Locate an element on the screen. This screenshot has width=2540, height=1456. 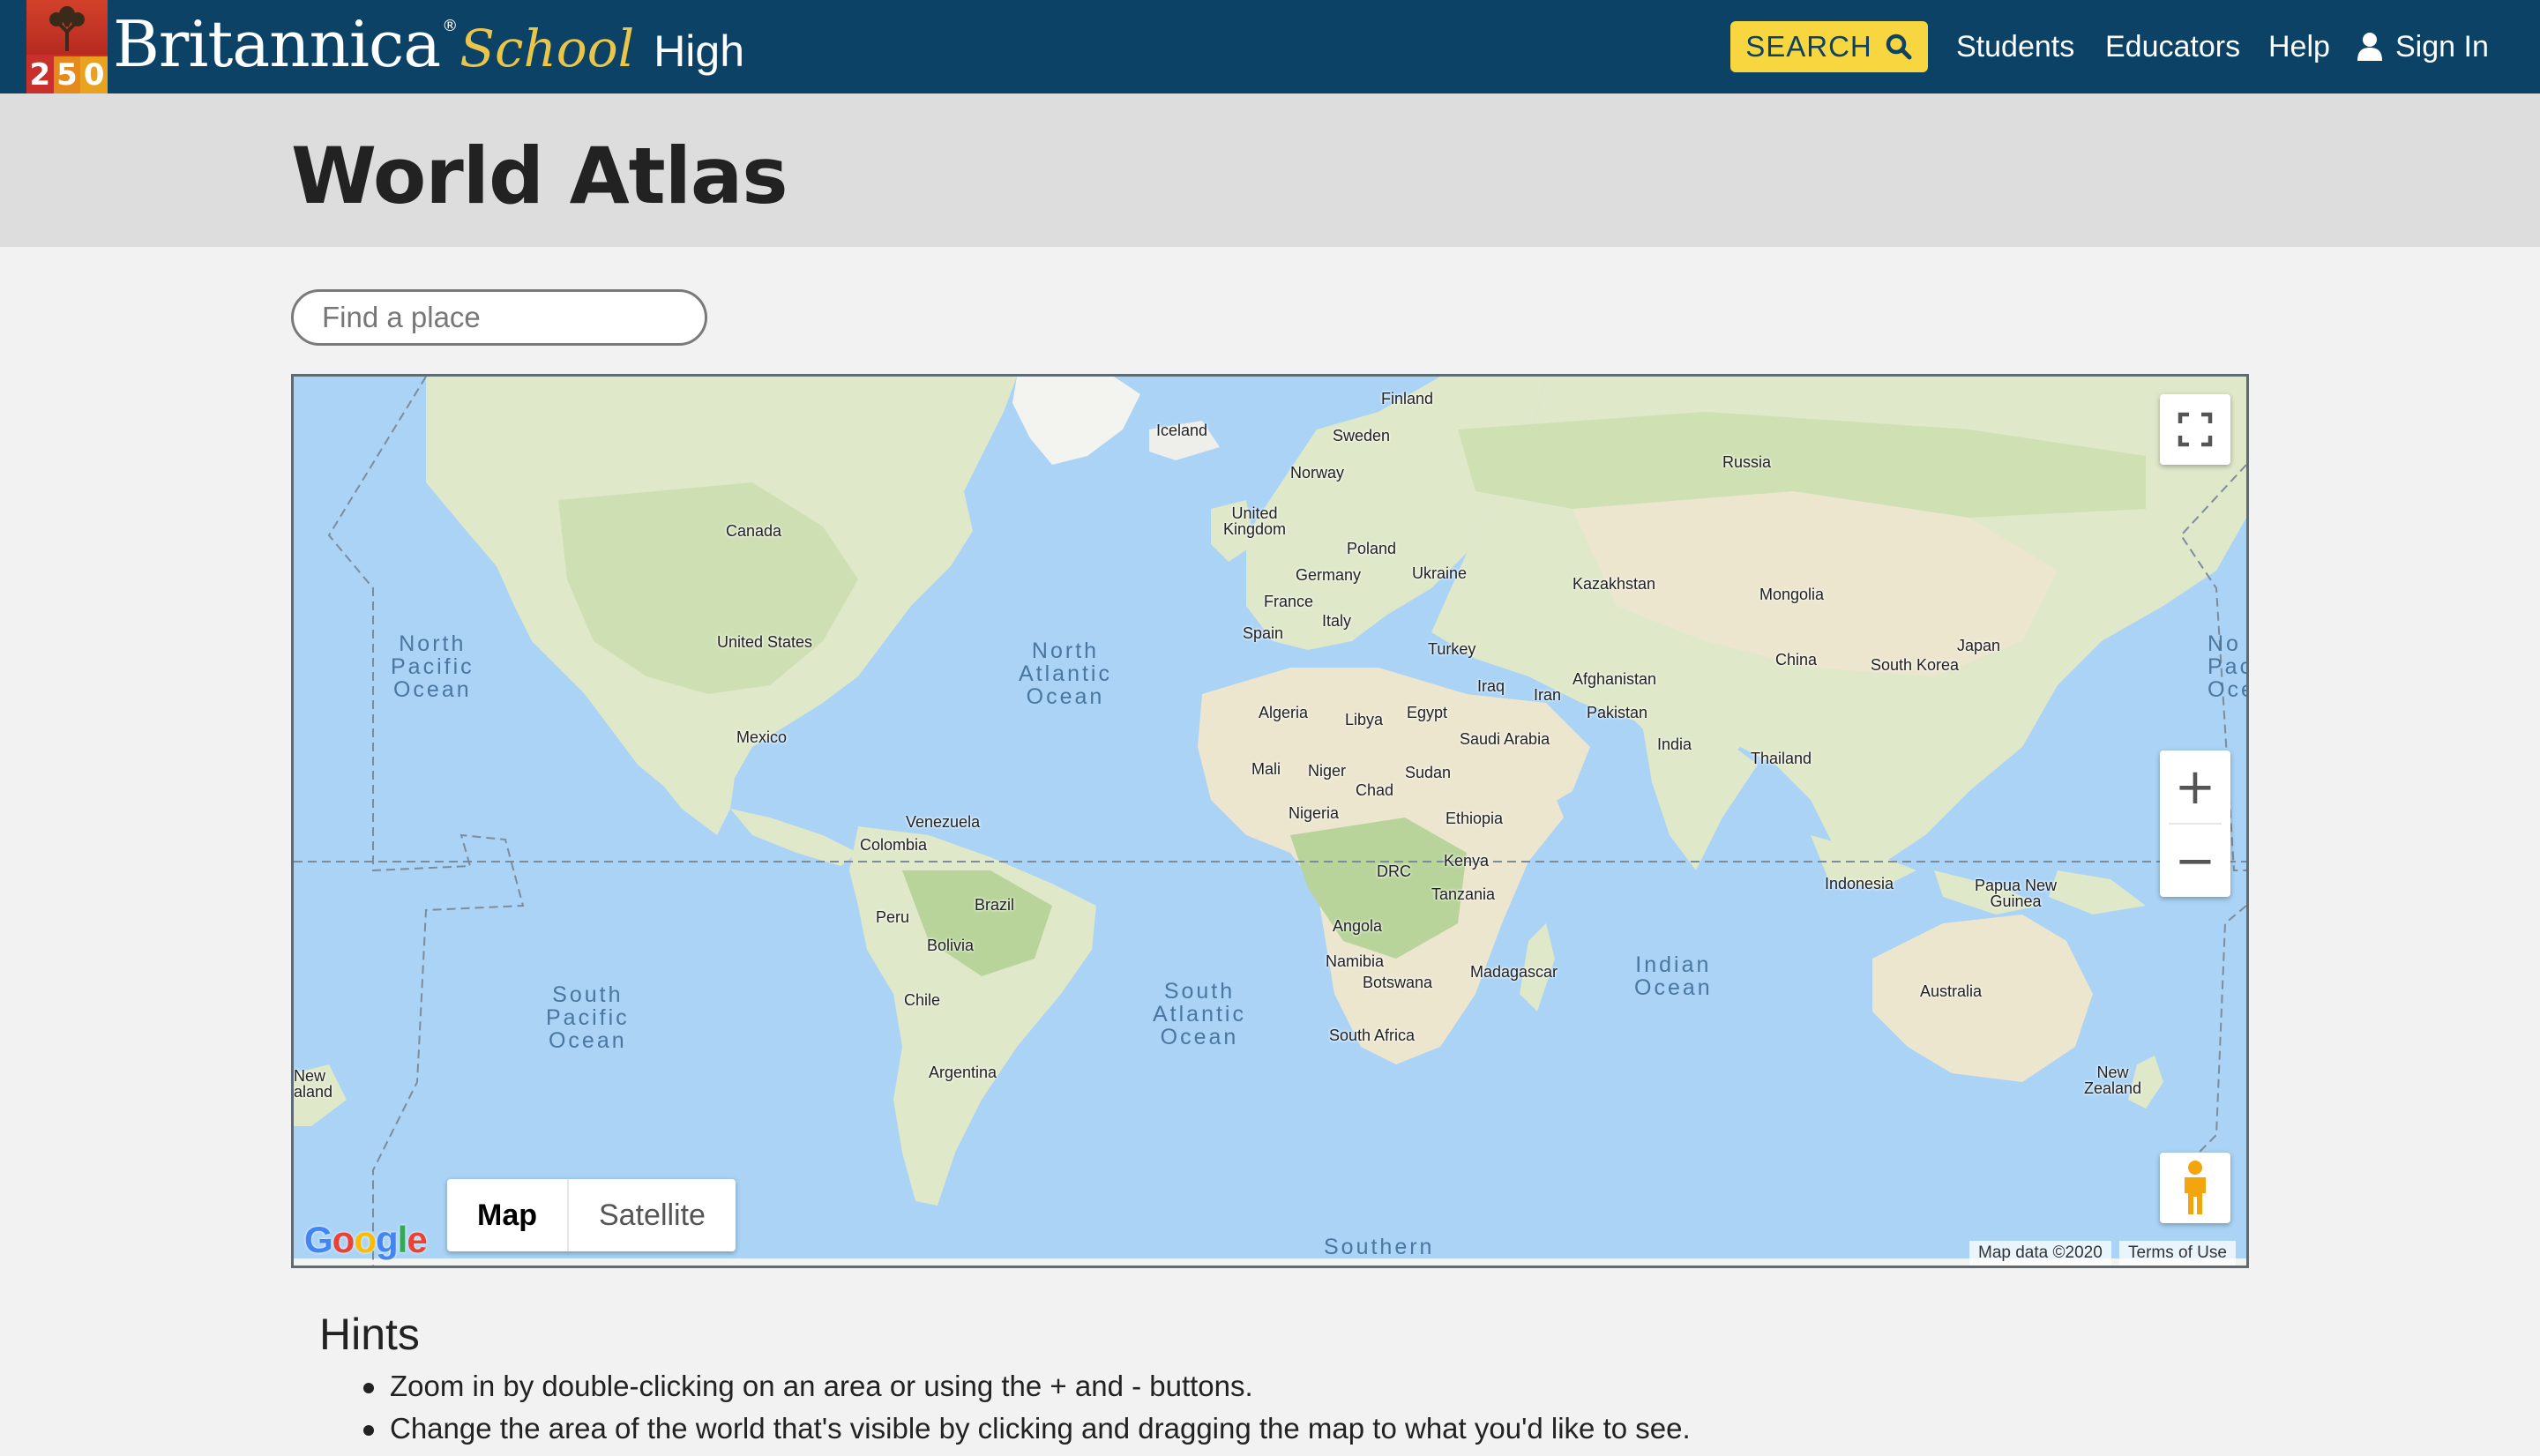
google-logo: Google is located at coordinates (366, 1240).